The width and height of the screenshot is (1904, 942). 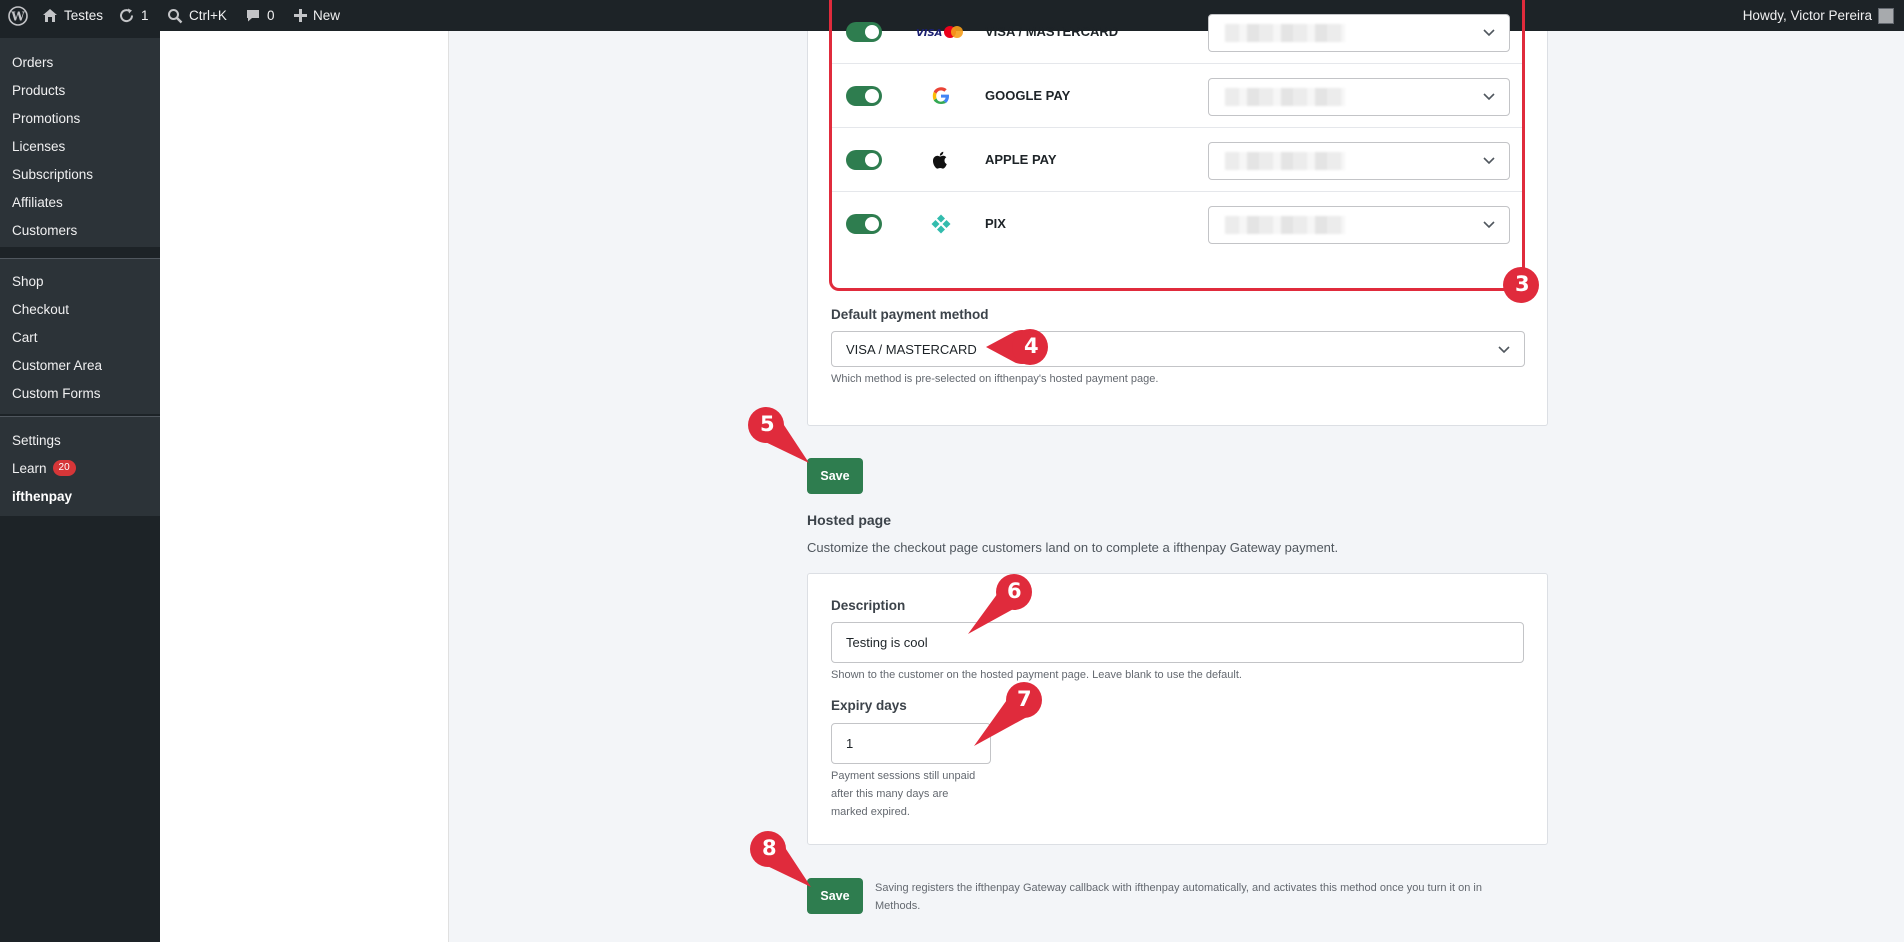 What do you see at coordinates (304, 486) in the screenshot?
I see `settings-nav-panel` at bounding box center [304, 486].